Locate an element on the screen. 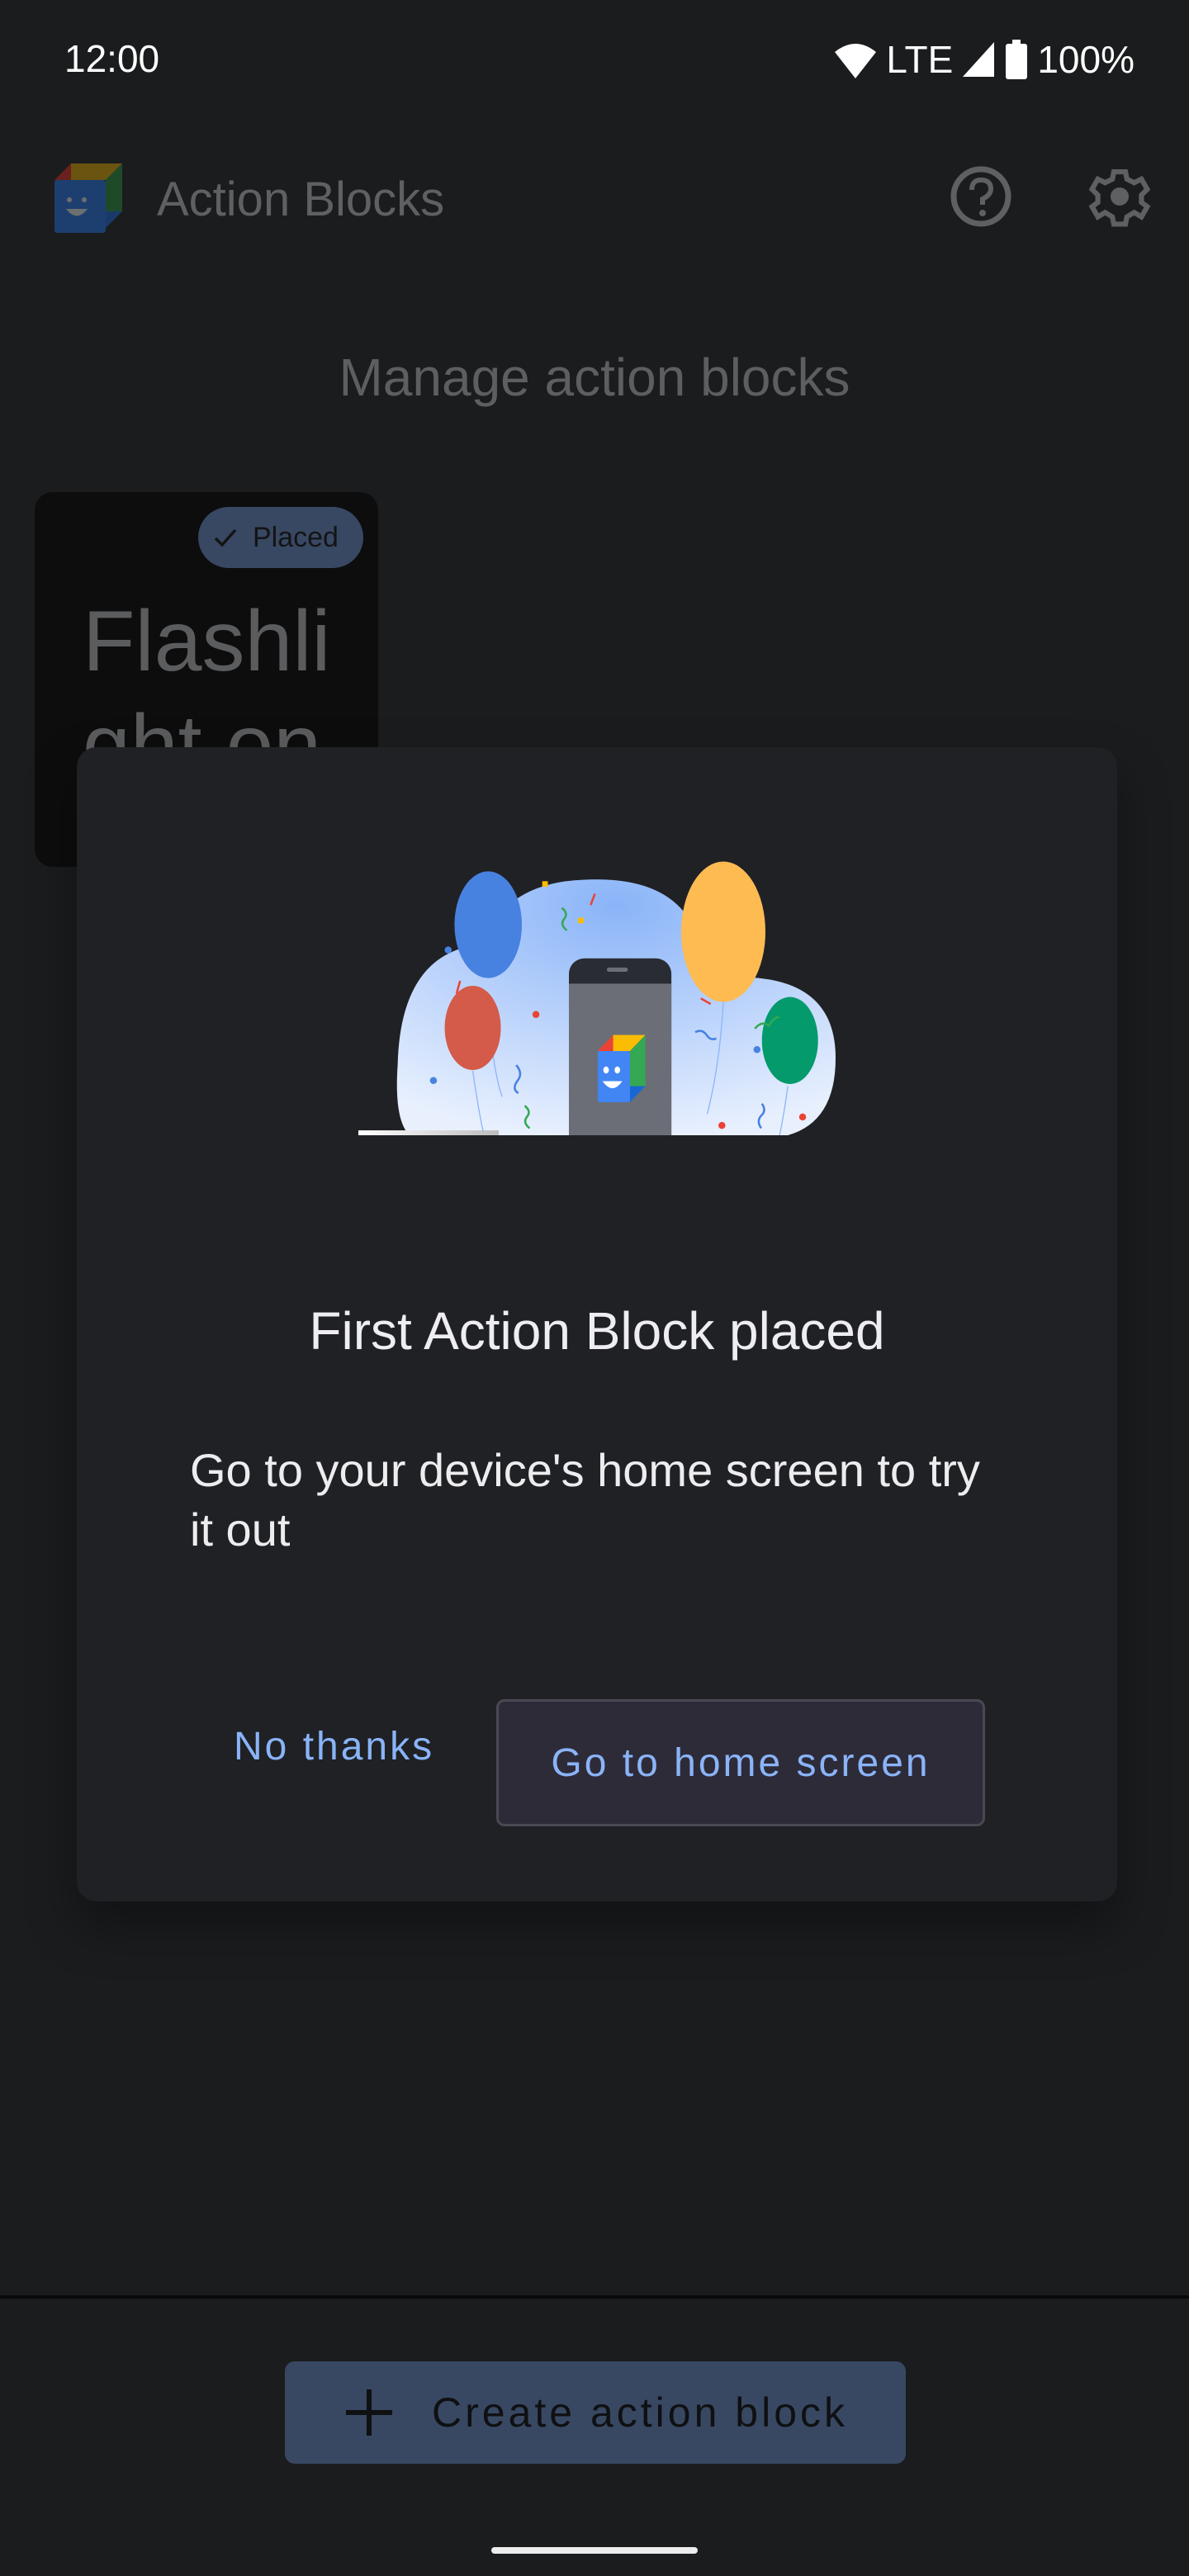 The height and width of the screenshot is (2576, 1189). no-thanks-button: No thanks is located at coordinates (334, 1746).